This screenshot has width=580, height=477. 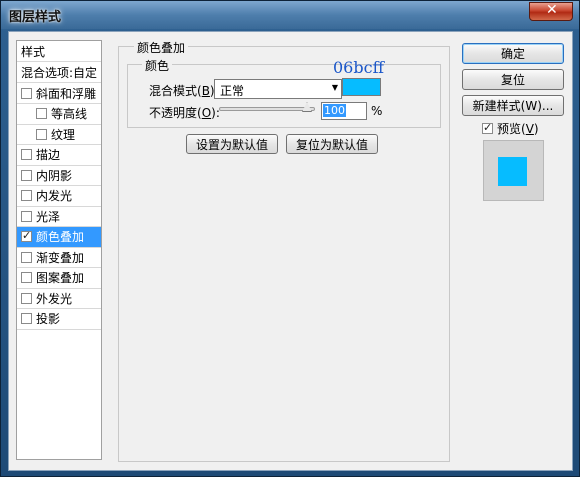 I want to click on ok-label: 确定, so click(x=512, y=54).